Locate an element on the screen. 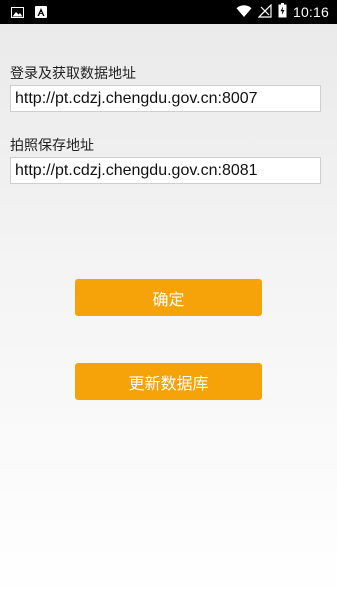 This screenshot has width=337, height=600. status-bar: 10:16 is located at coordinates (168, 12).